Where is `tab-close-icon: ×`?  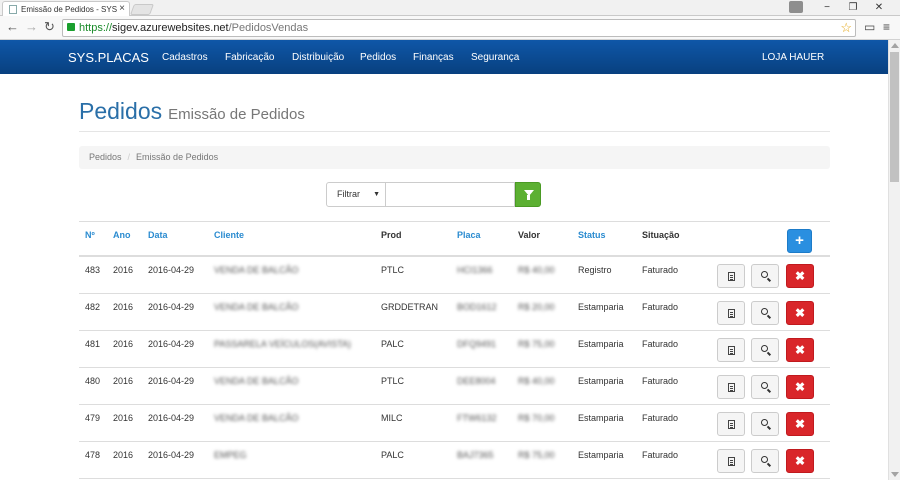
tab-close-icon: × is located at coordinates (122, 8).